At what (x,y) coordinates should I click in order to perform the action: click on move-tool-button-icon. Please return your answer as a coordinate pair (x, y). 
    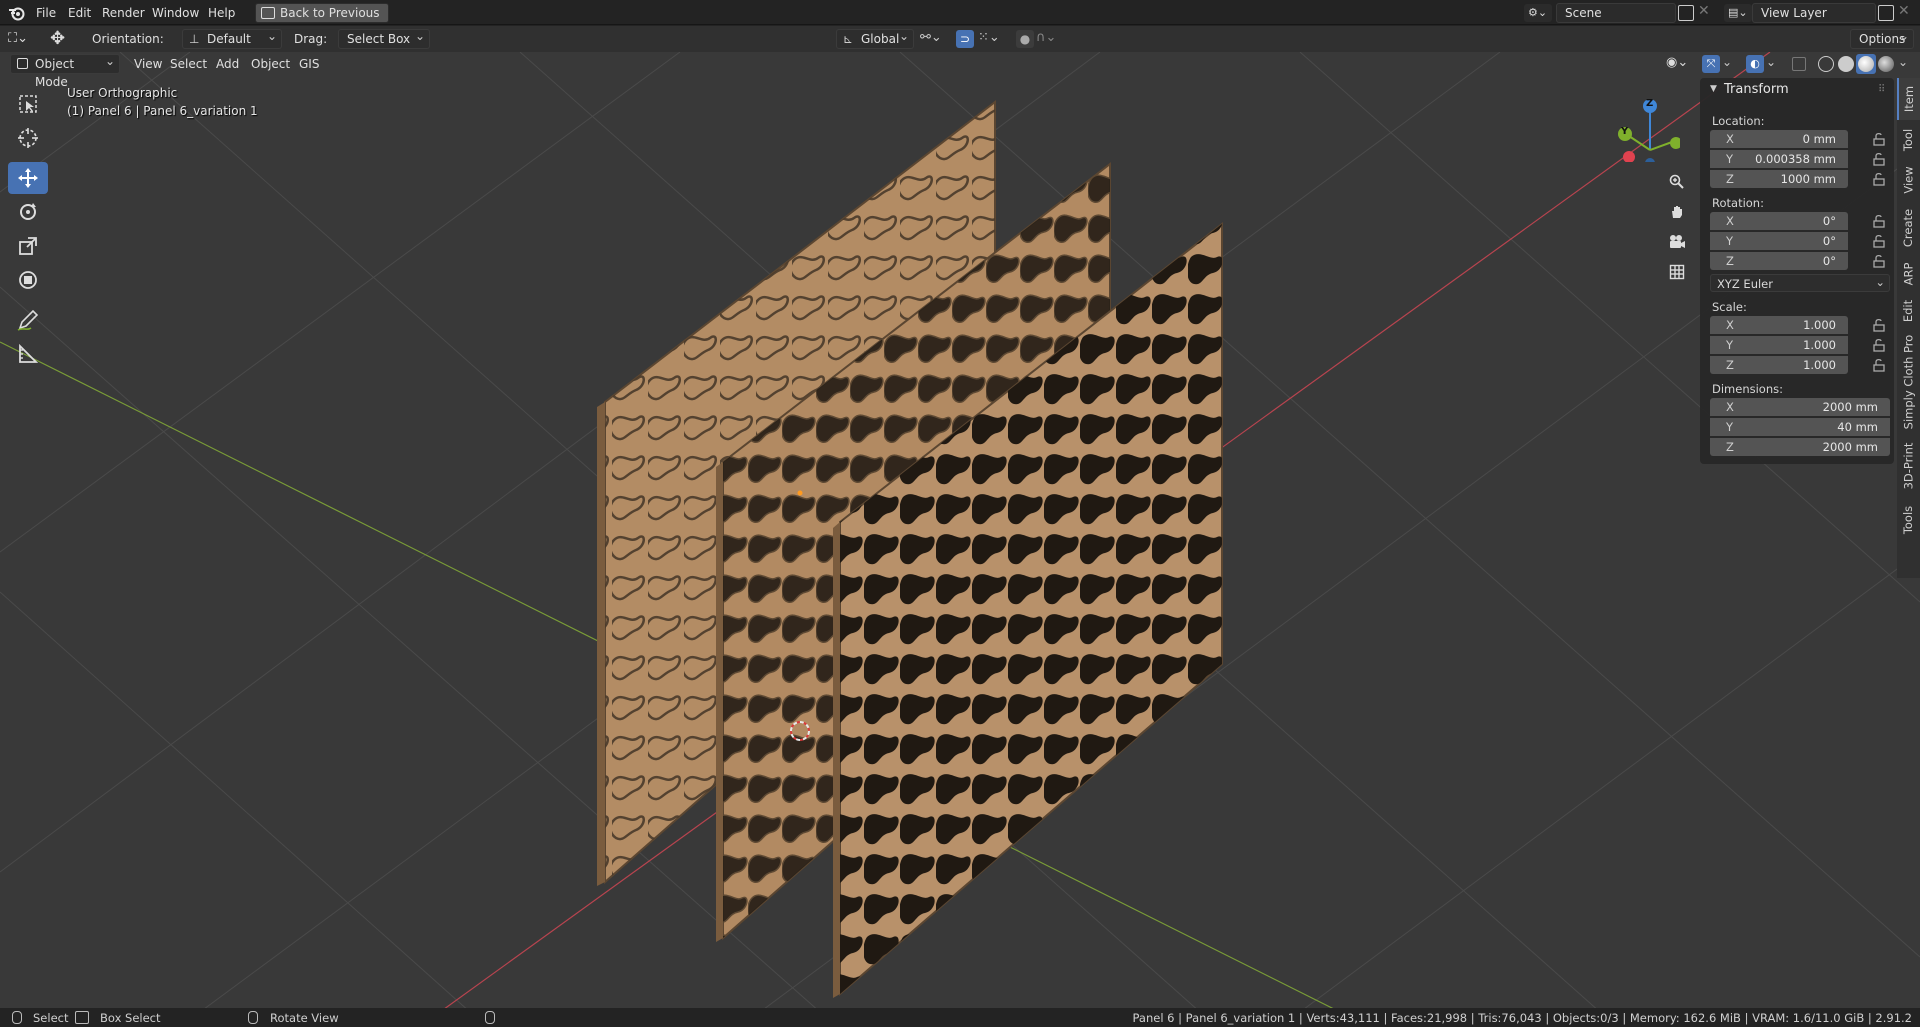
    Looking at the image, I should click on (28, 178).